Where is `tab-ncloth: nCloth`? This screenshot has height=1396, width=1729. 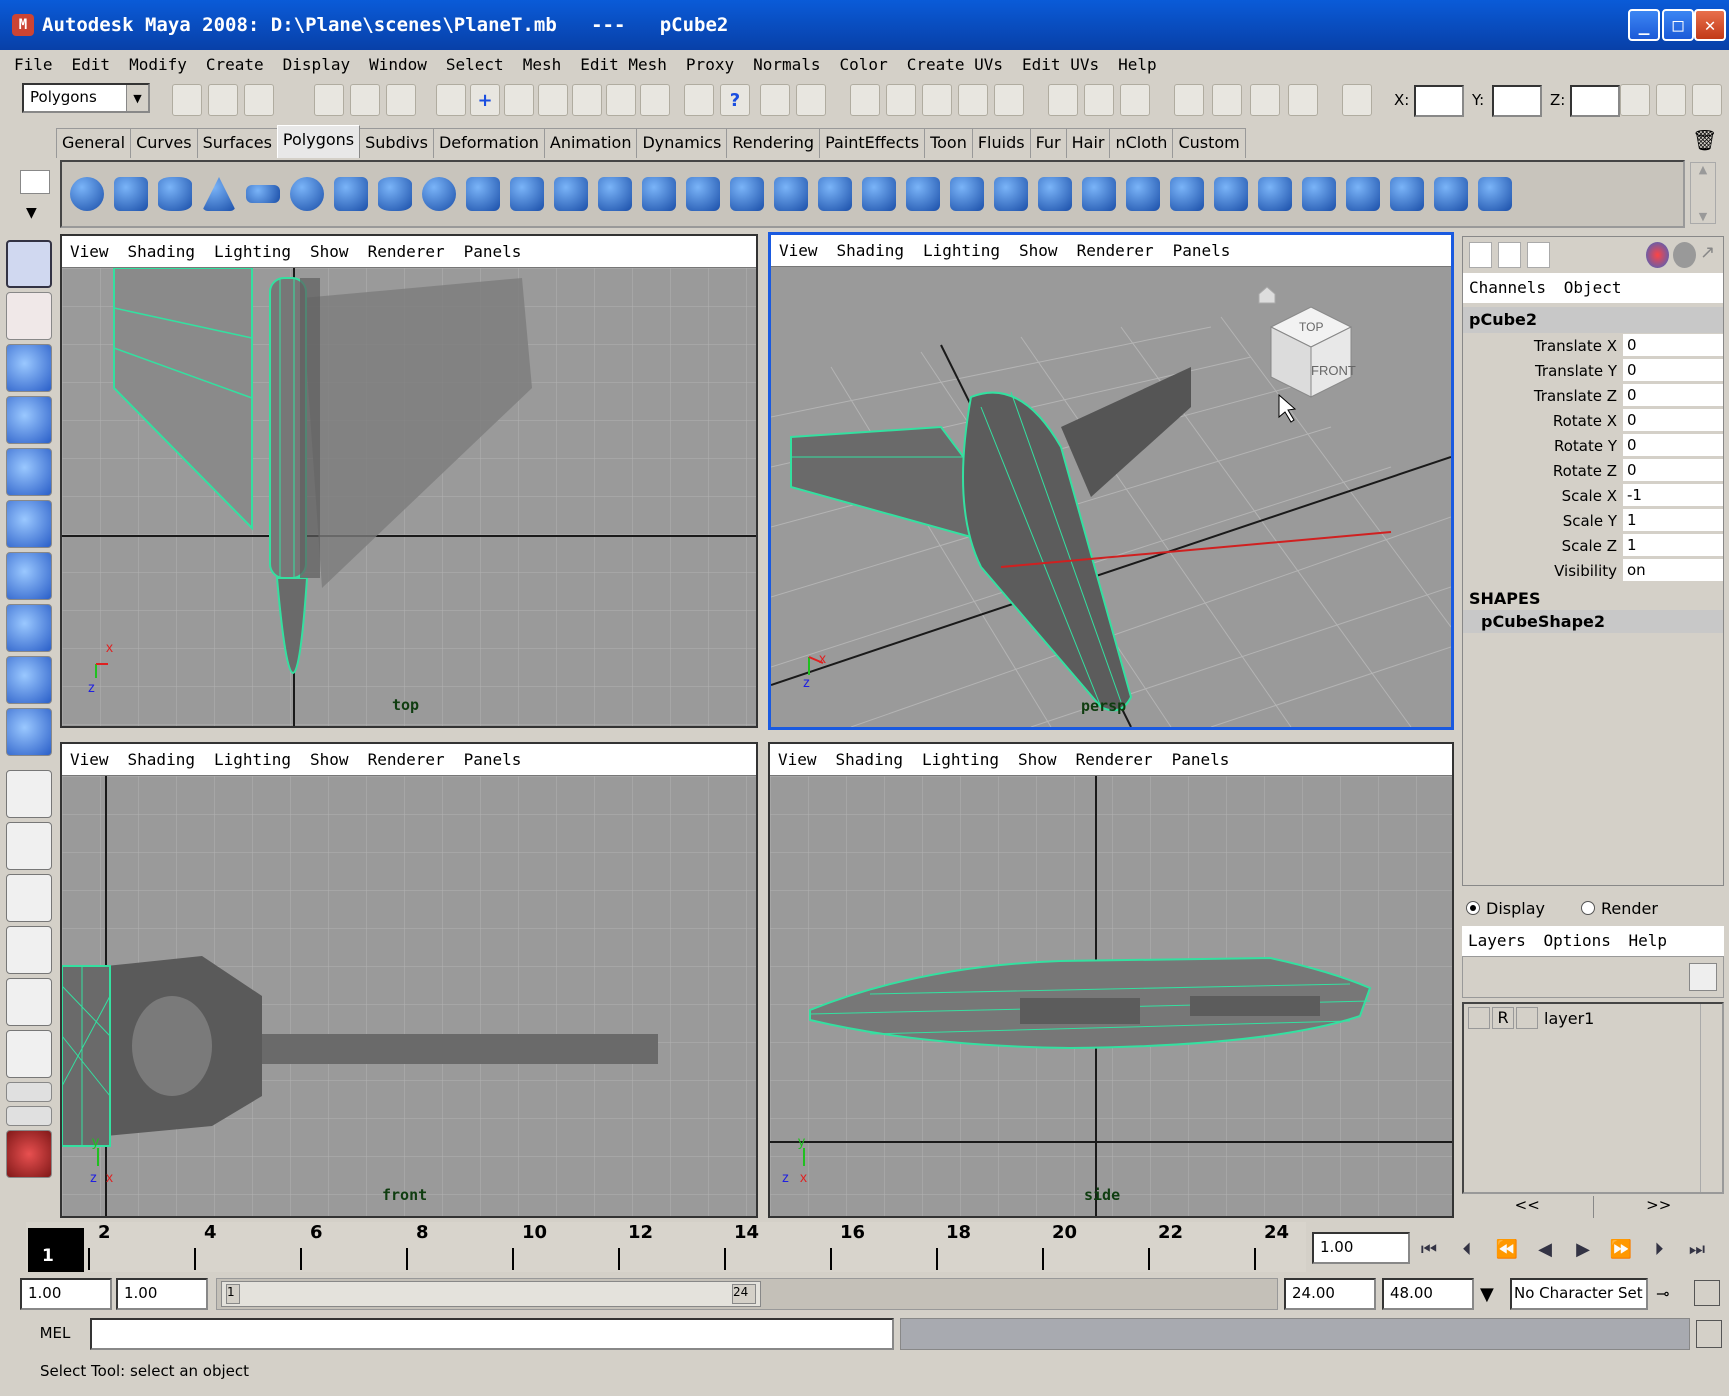 tab-ncloth: nCloth is located at coordinates (1141, 143).